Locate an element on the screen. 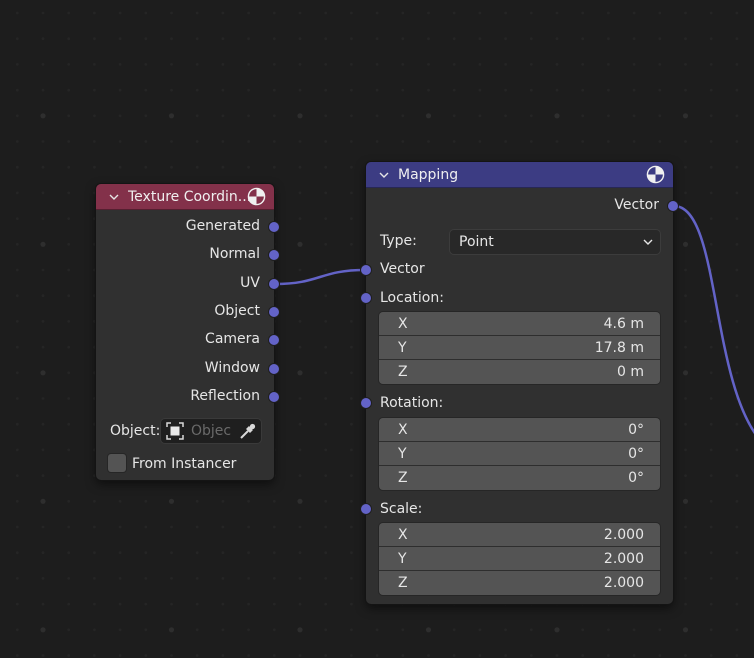 Image resolution: width=754 pixels, height=658 pixels. rotation-field-x: X 0° is located at coordinates (519, 430).